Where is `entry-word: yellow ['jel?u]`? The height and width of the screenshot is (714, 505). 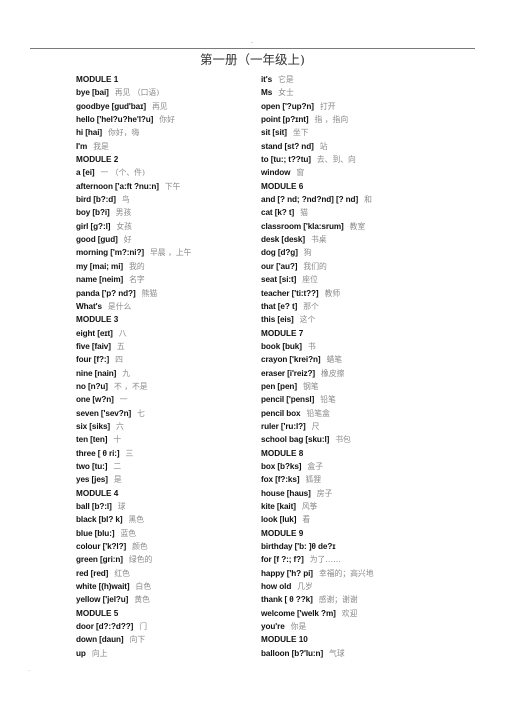
entry-word: yellow ['jel?u] is located at coordinates (102, 600).